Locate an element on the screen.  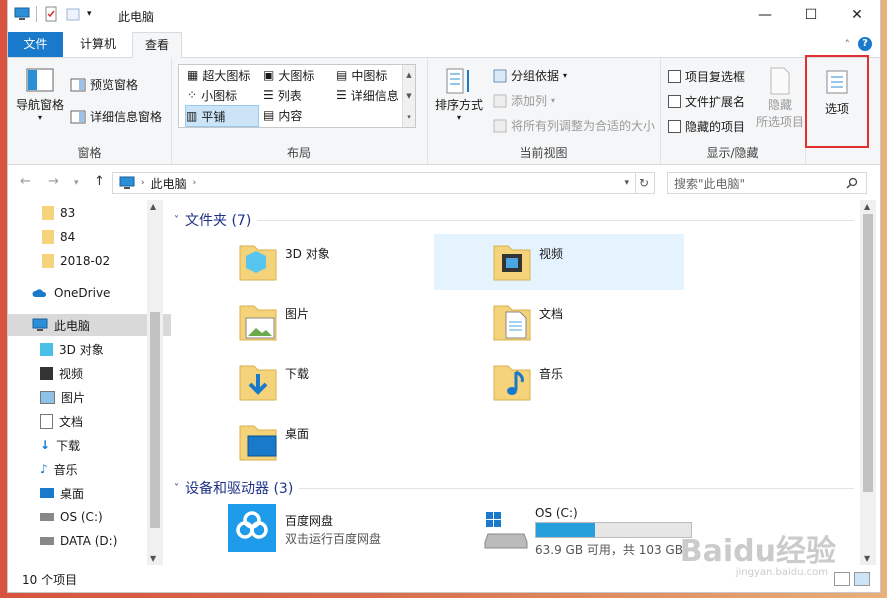
layout-medium-icons: ▤ 中图标 is located at coordinates (361, 75).